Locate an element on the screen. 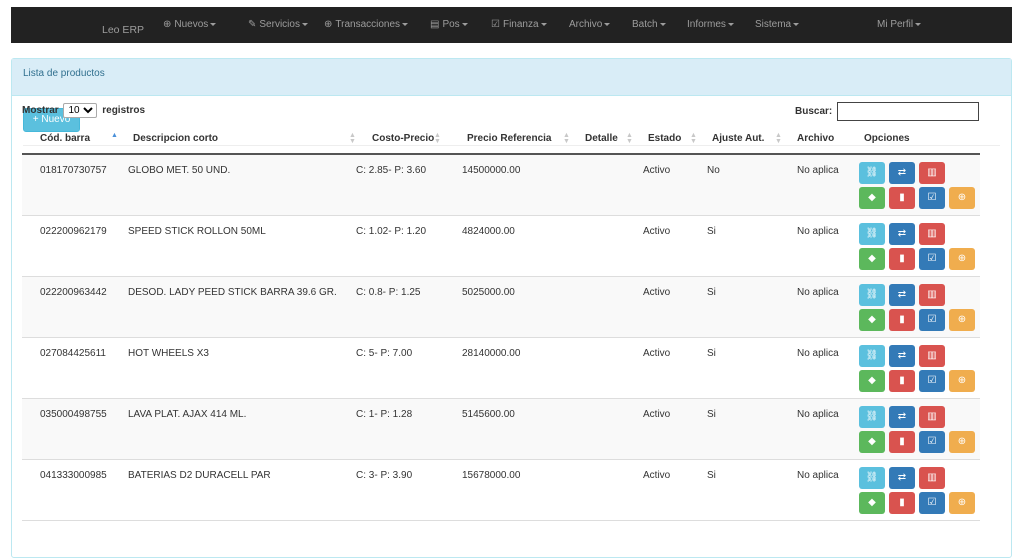  cell-estado: Activo is located at coordinates (657, 170).